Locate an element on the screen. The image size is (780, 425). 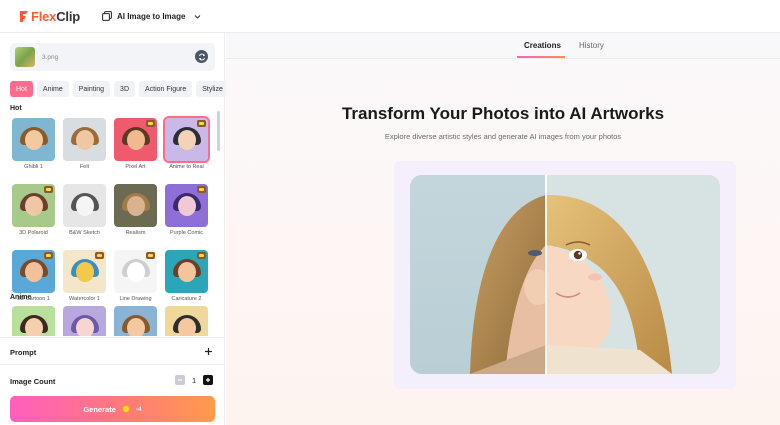
generate-button: Generate -4 is located at coordinates (112, 409).